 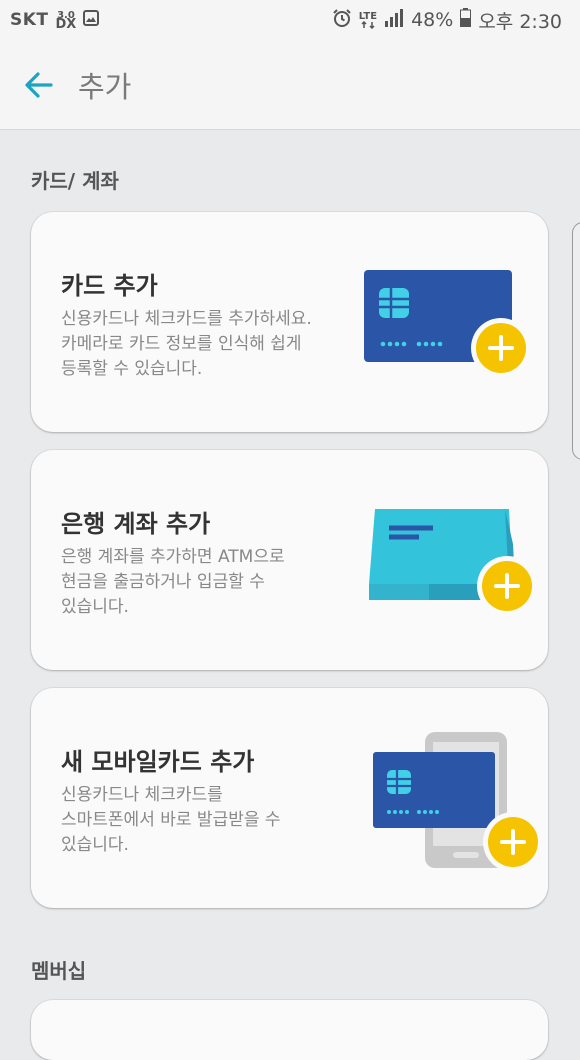 I want to click on clock: 오후 2:30, so click(x=520, y=21).